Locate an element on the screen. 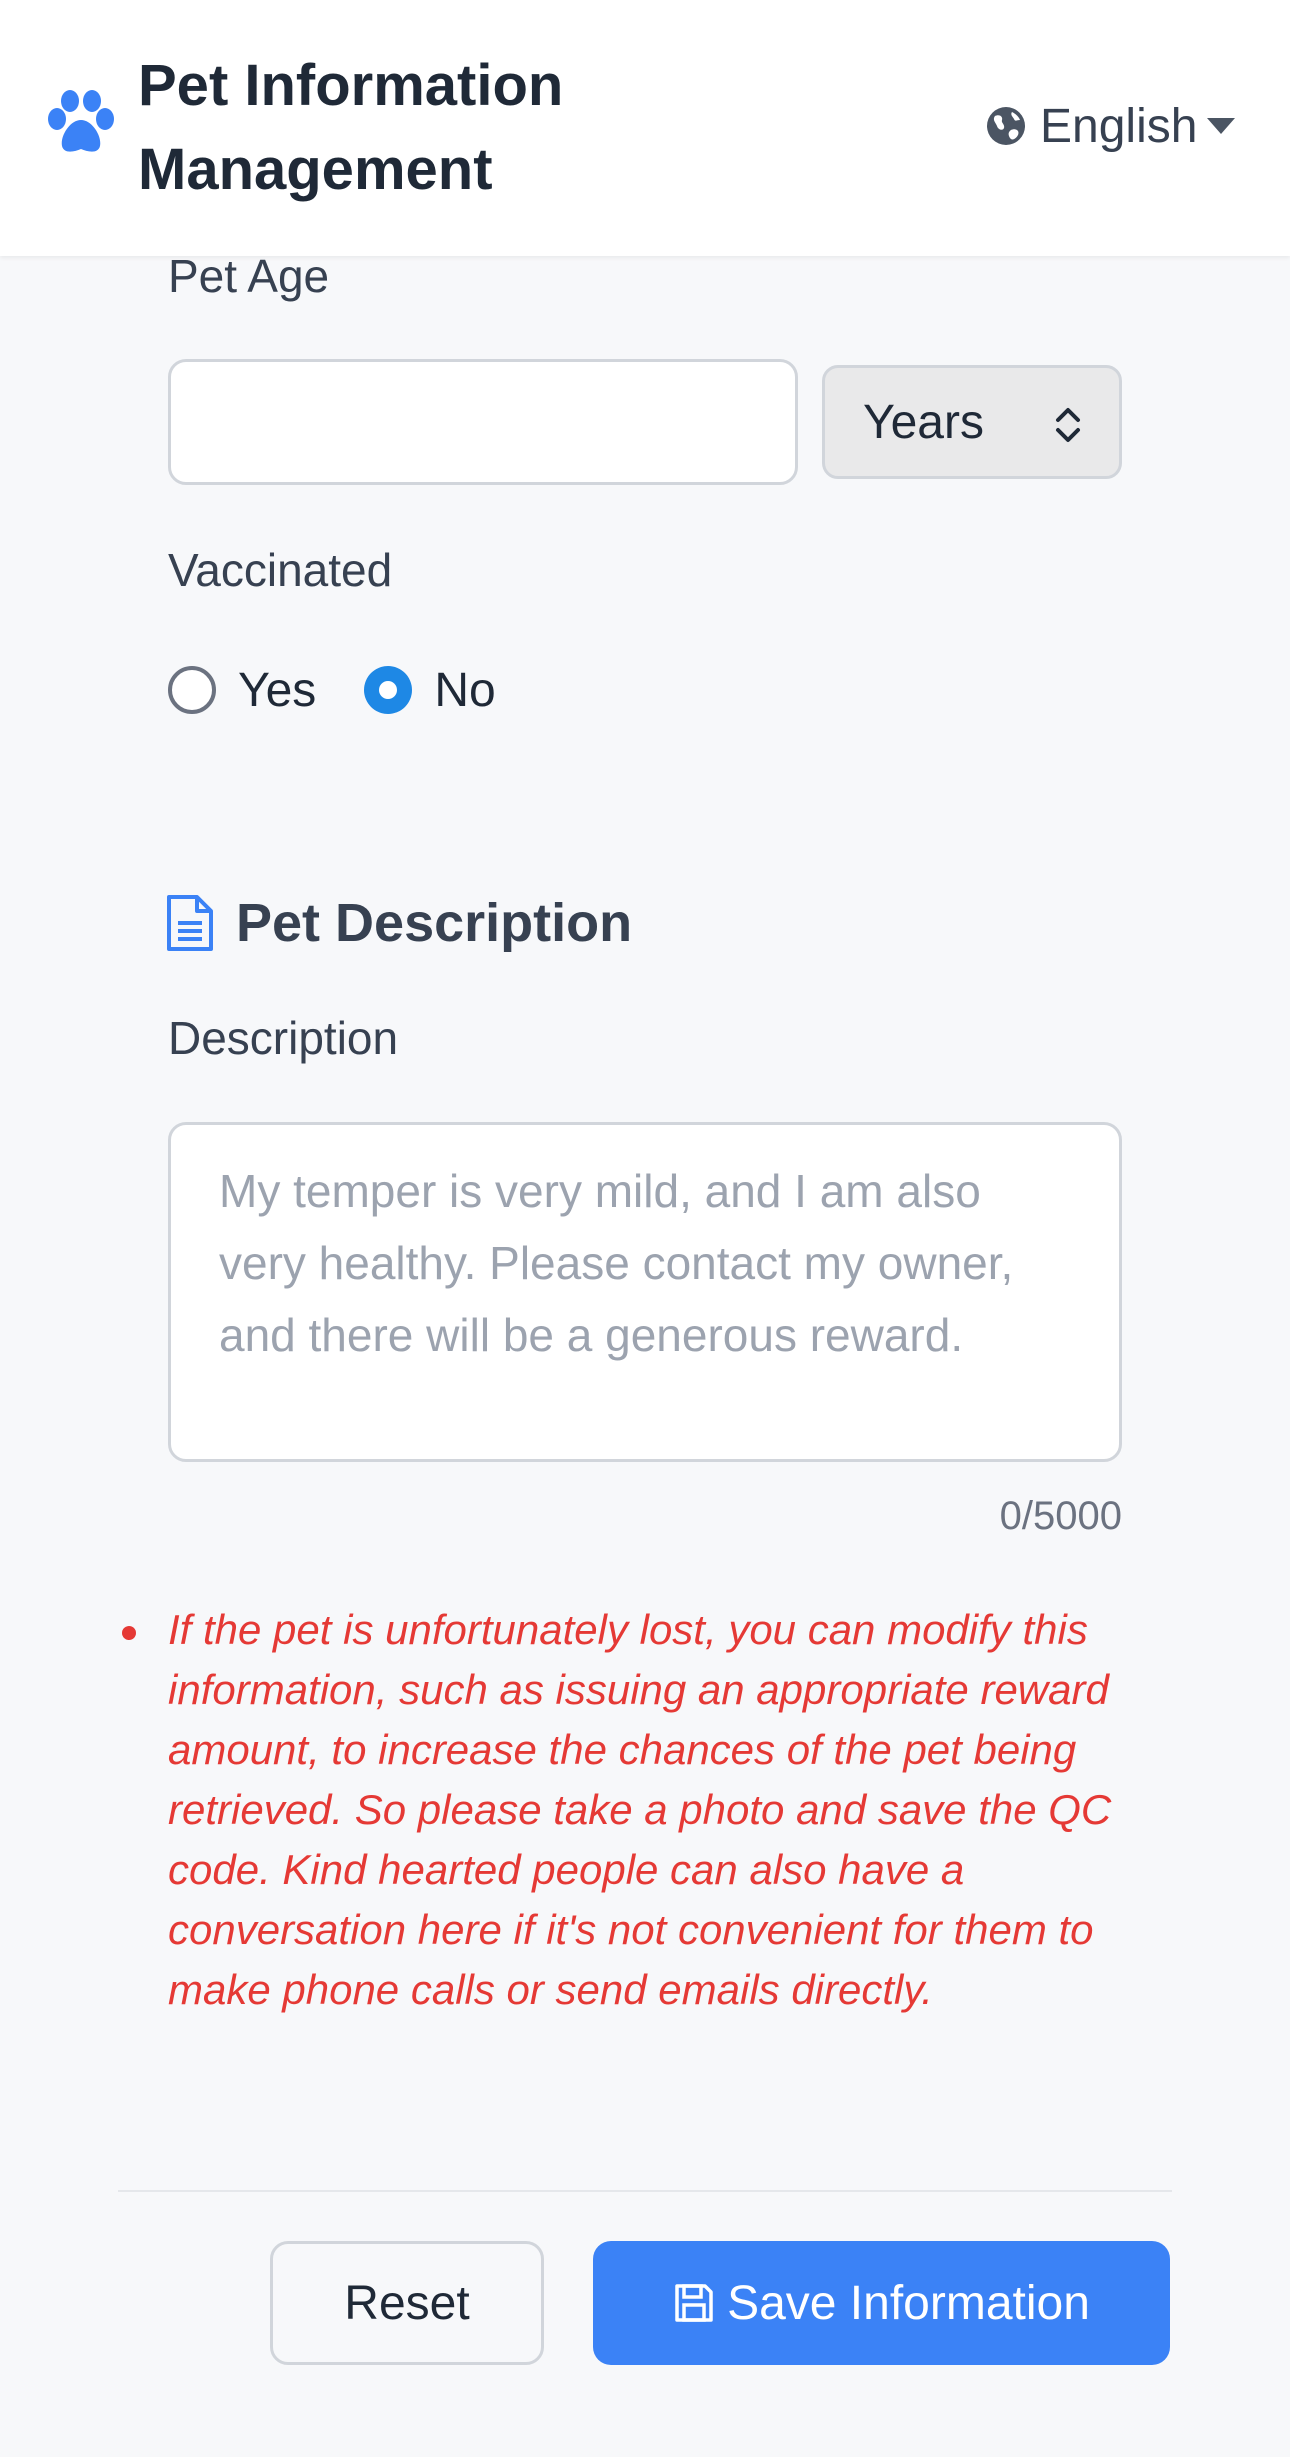 This screenshot has width=1290, height=2457. save-information-button: Save Information is located at coordinates (881, 2303).